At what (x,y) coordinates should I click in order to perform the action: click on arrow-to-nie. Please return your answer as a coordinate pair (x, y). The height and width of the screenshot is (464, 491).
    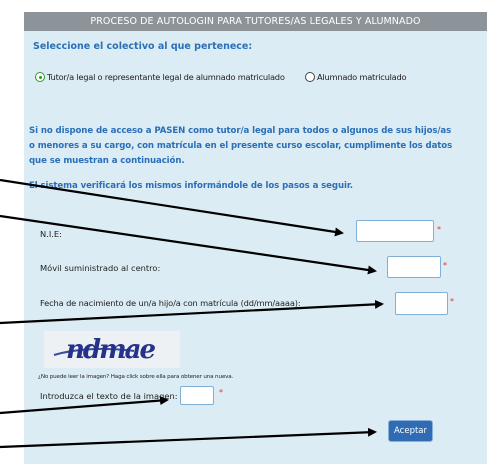
    Looking at the image, I should click on (172, 207).